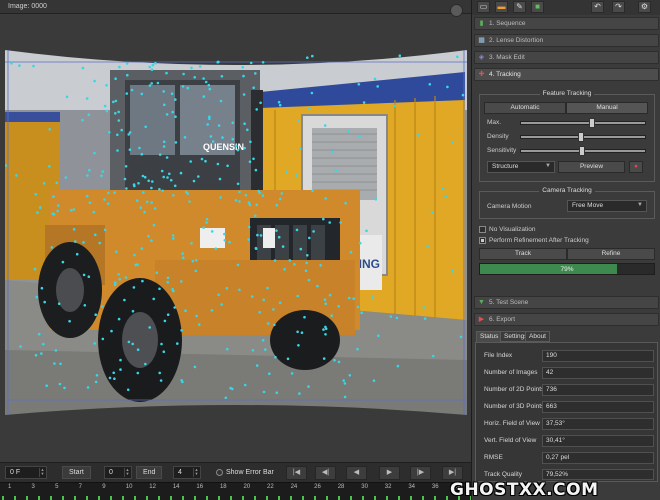 The image size is (660, 500). What do you see at coordinates (598, 373) in the screenshot?
I see `images-field: 42` at bounding box center [598, 373].